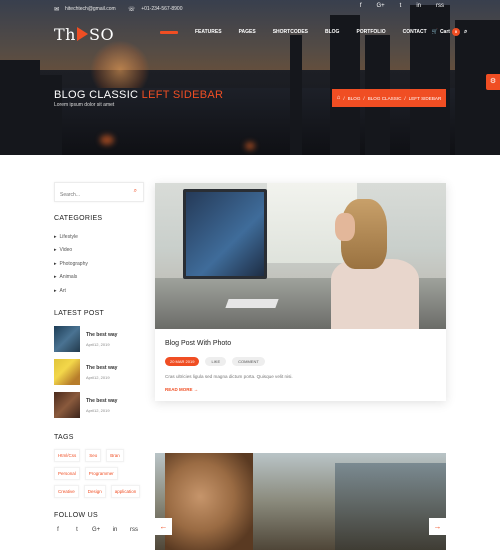 This screenshot has height=550, width=500. I want to click on breadcrumb-blog: BLOG, so click(354, 98).